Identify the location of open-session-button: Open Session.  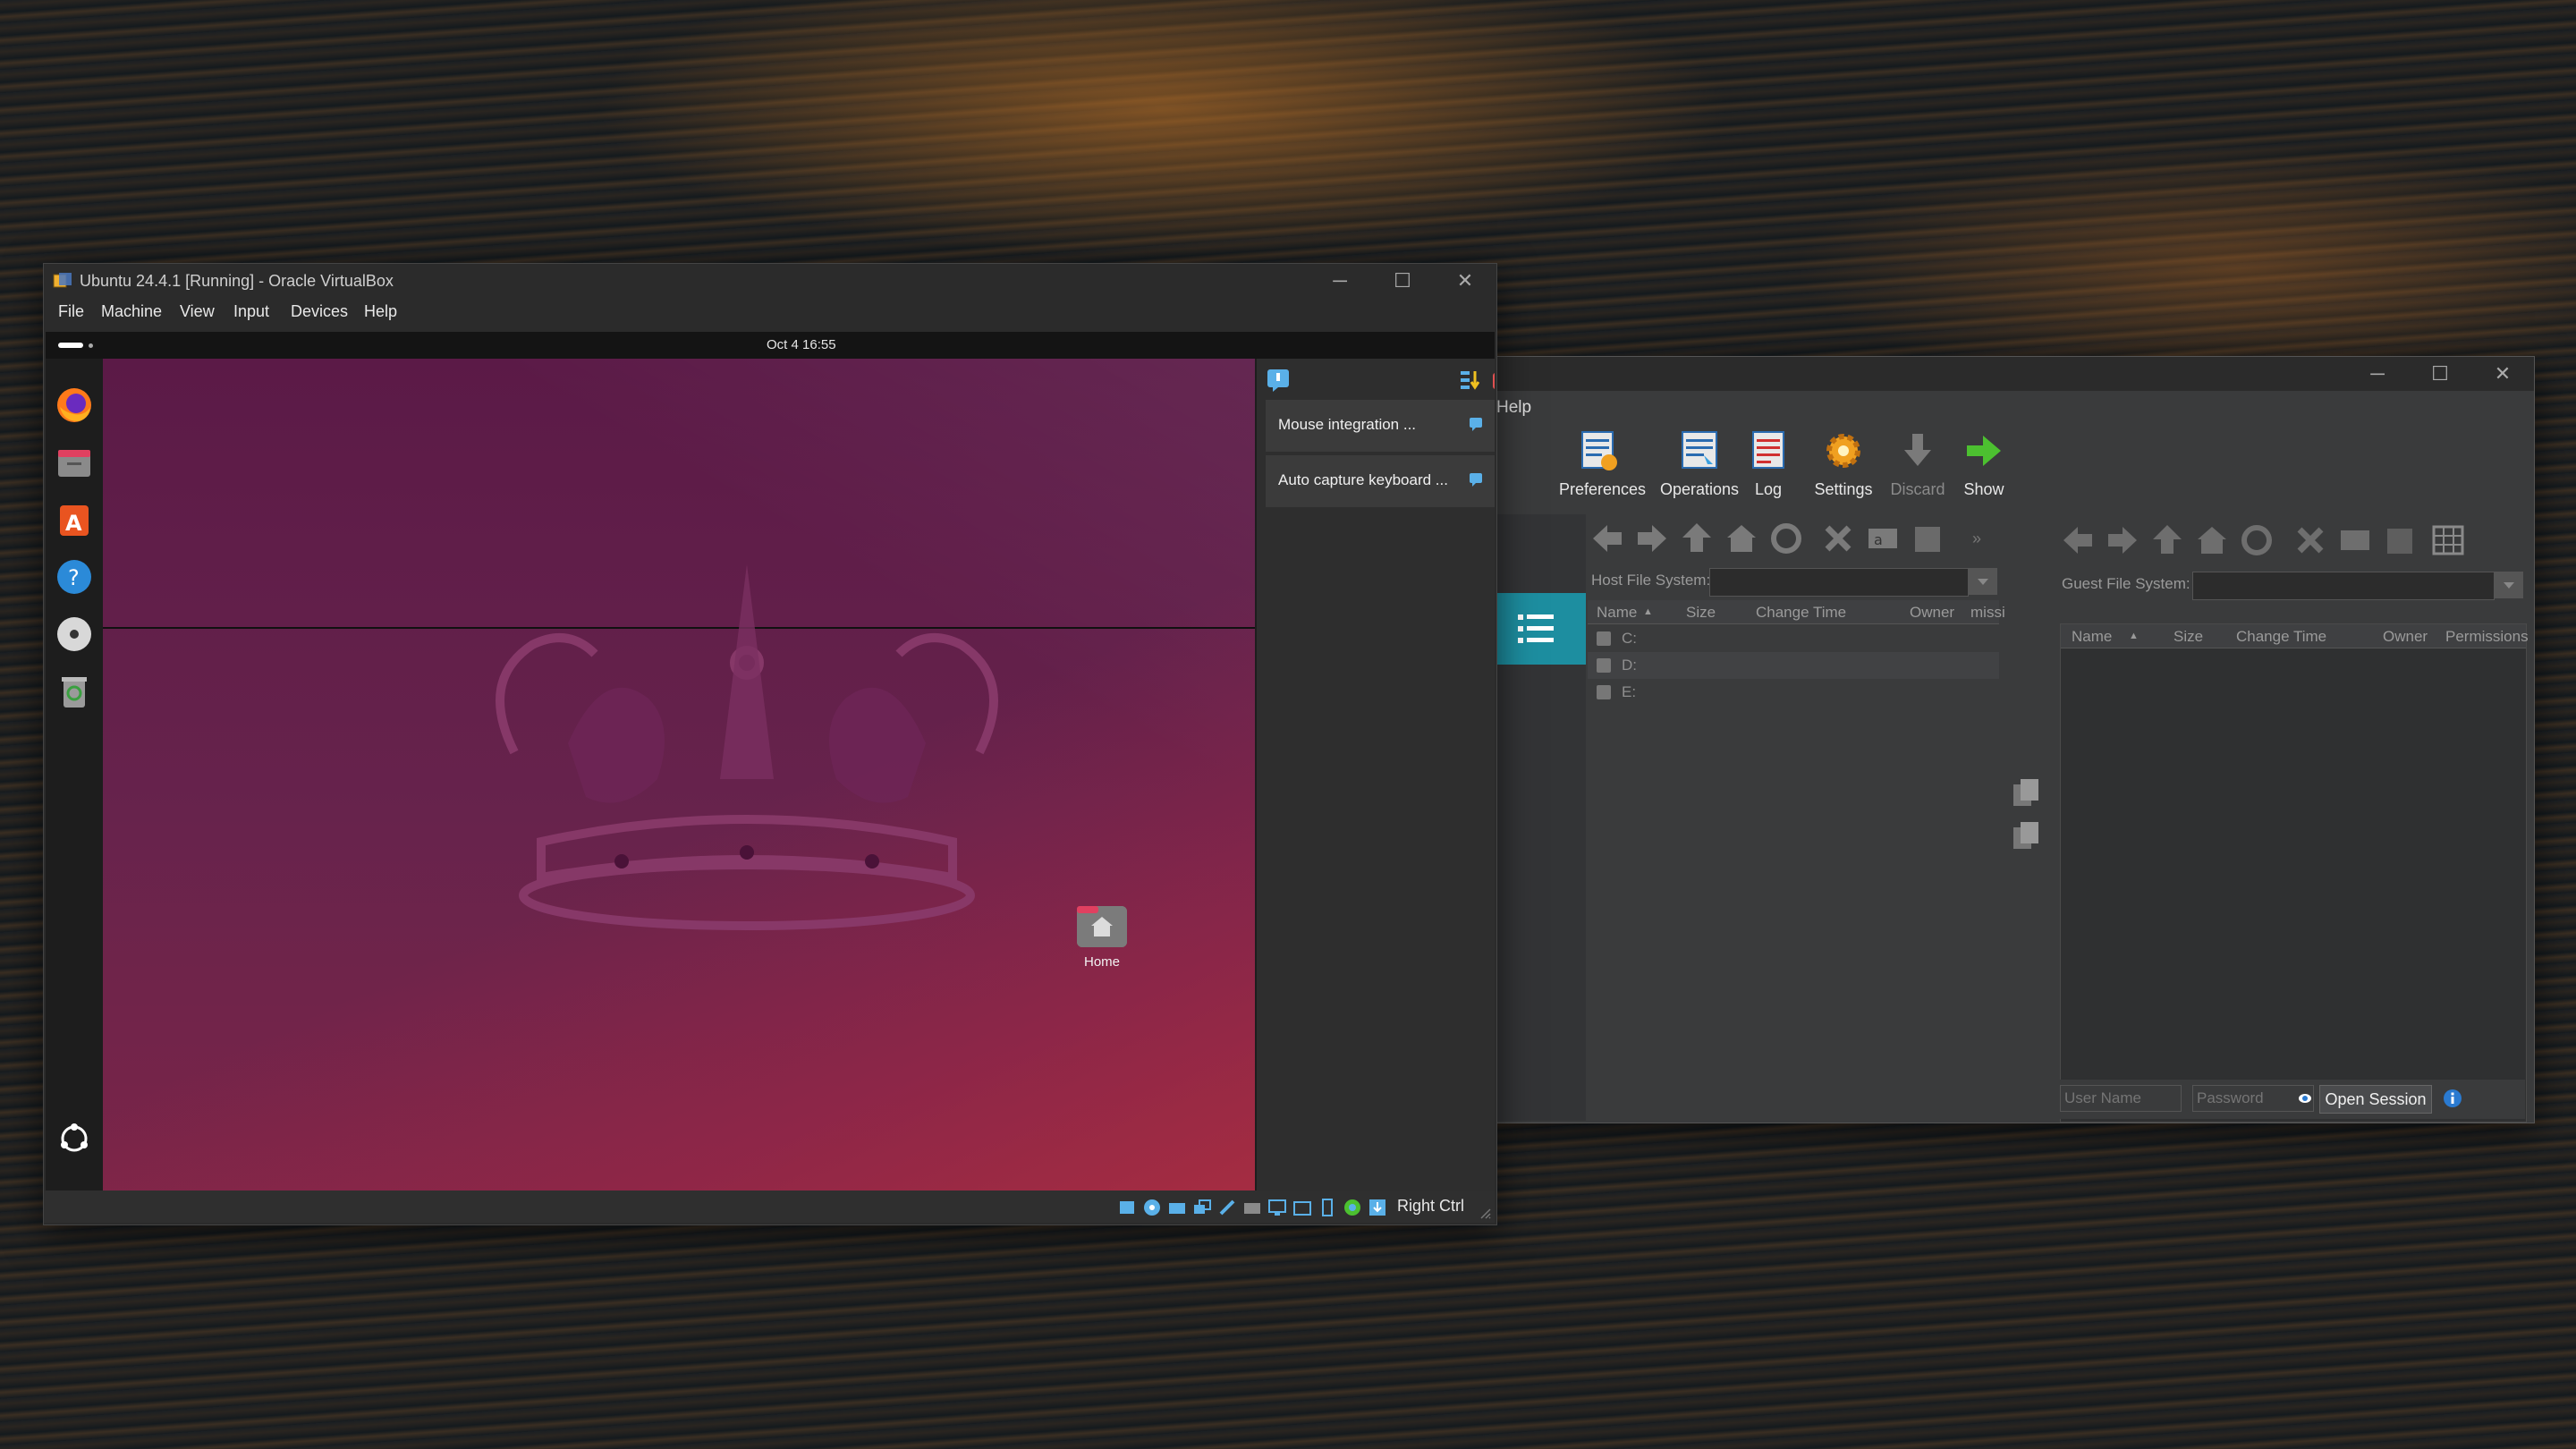
(2375, 1099).